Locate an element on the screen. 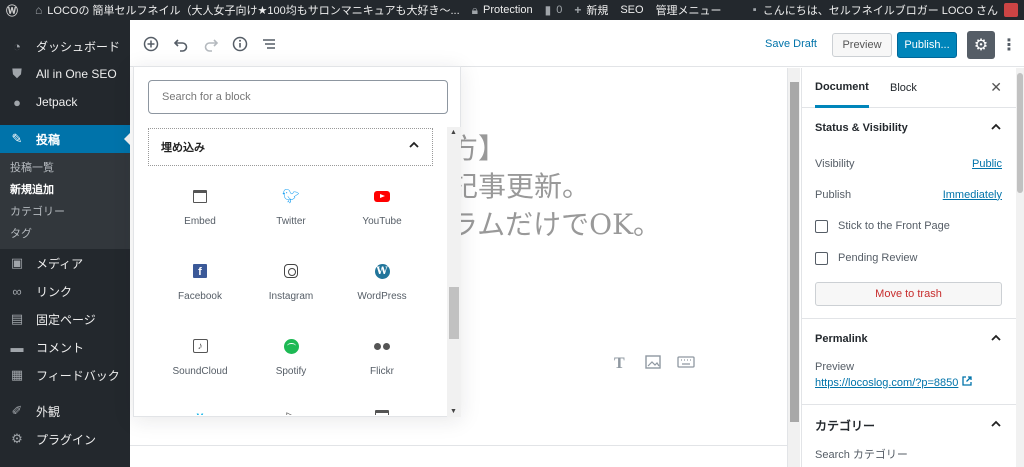 The image size is (1024, 467). admin-bar-new: + 新規 is located at coordinates (591, 10).